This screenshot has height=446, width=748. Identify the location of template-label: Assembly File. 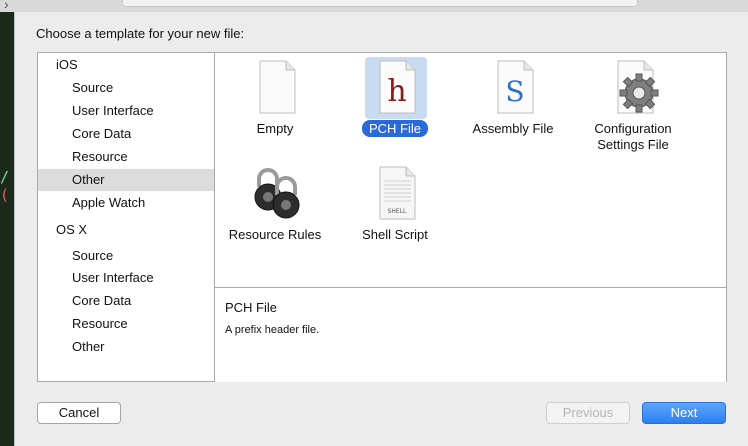
(513, 128).